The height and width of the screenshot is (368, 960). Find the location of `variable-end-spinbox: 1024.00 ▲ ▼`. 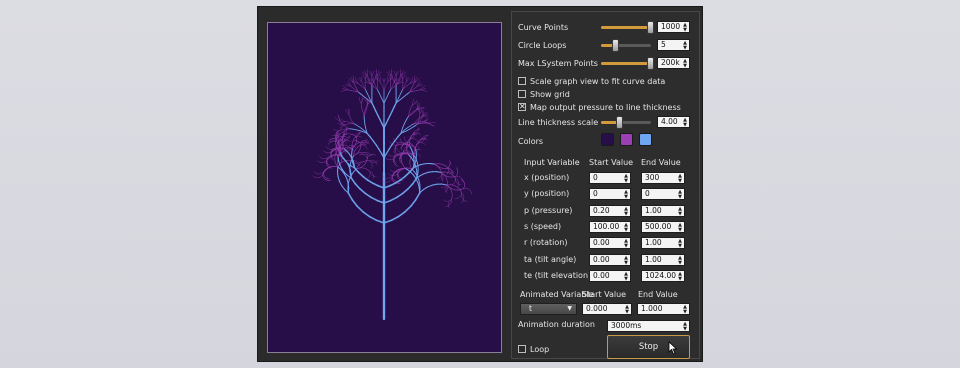

variable-end-spinbox: 1024.00 ▲ ▼ is located at coordinates (663, 275).